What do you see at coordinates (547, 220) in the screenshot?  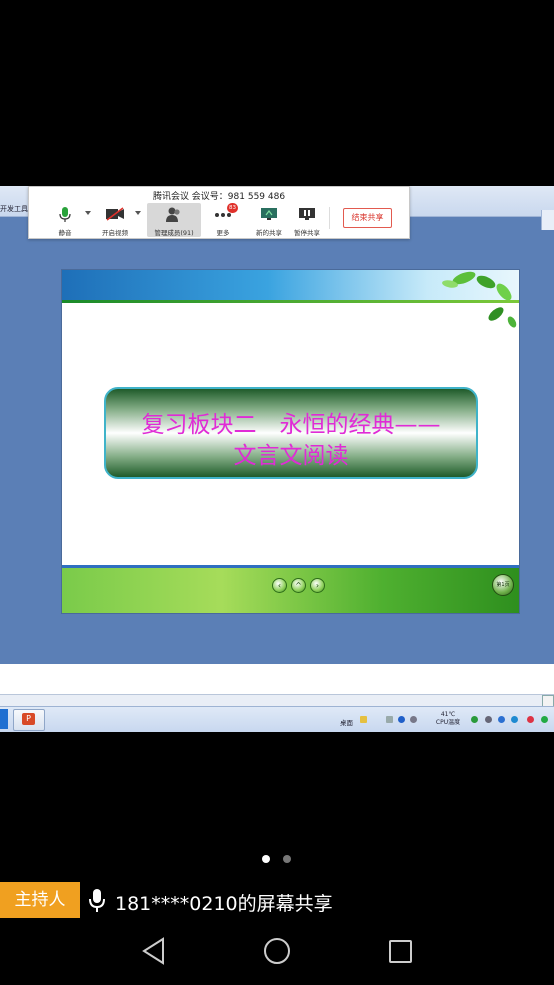 I see `ppt-right-pane` at bounding box center [547, 220].